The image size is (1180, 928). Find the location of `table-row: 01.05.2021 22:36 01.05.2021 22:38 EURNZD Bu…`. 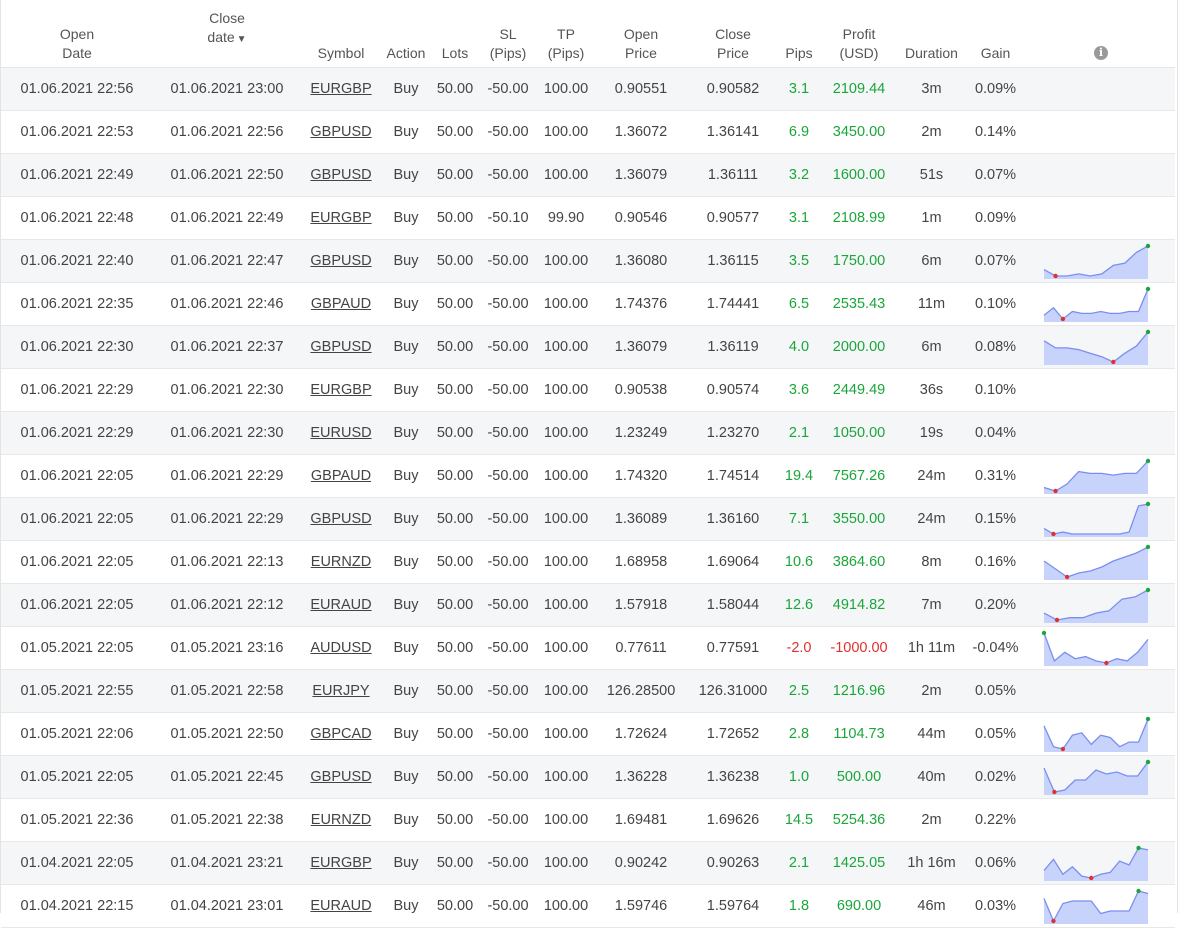

table-row: 01.05.2021 22:36 01.05.2021 22:38 EURNZD Bu… is located at coordinates (588, 820).